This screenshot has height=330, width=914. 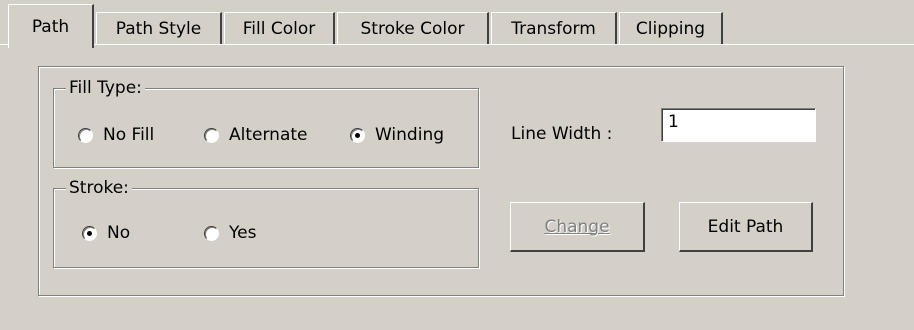 I want to click on change-button-label: Change, so click(x=577, y=226).